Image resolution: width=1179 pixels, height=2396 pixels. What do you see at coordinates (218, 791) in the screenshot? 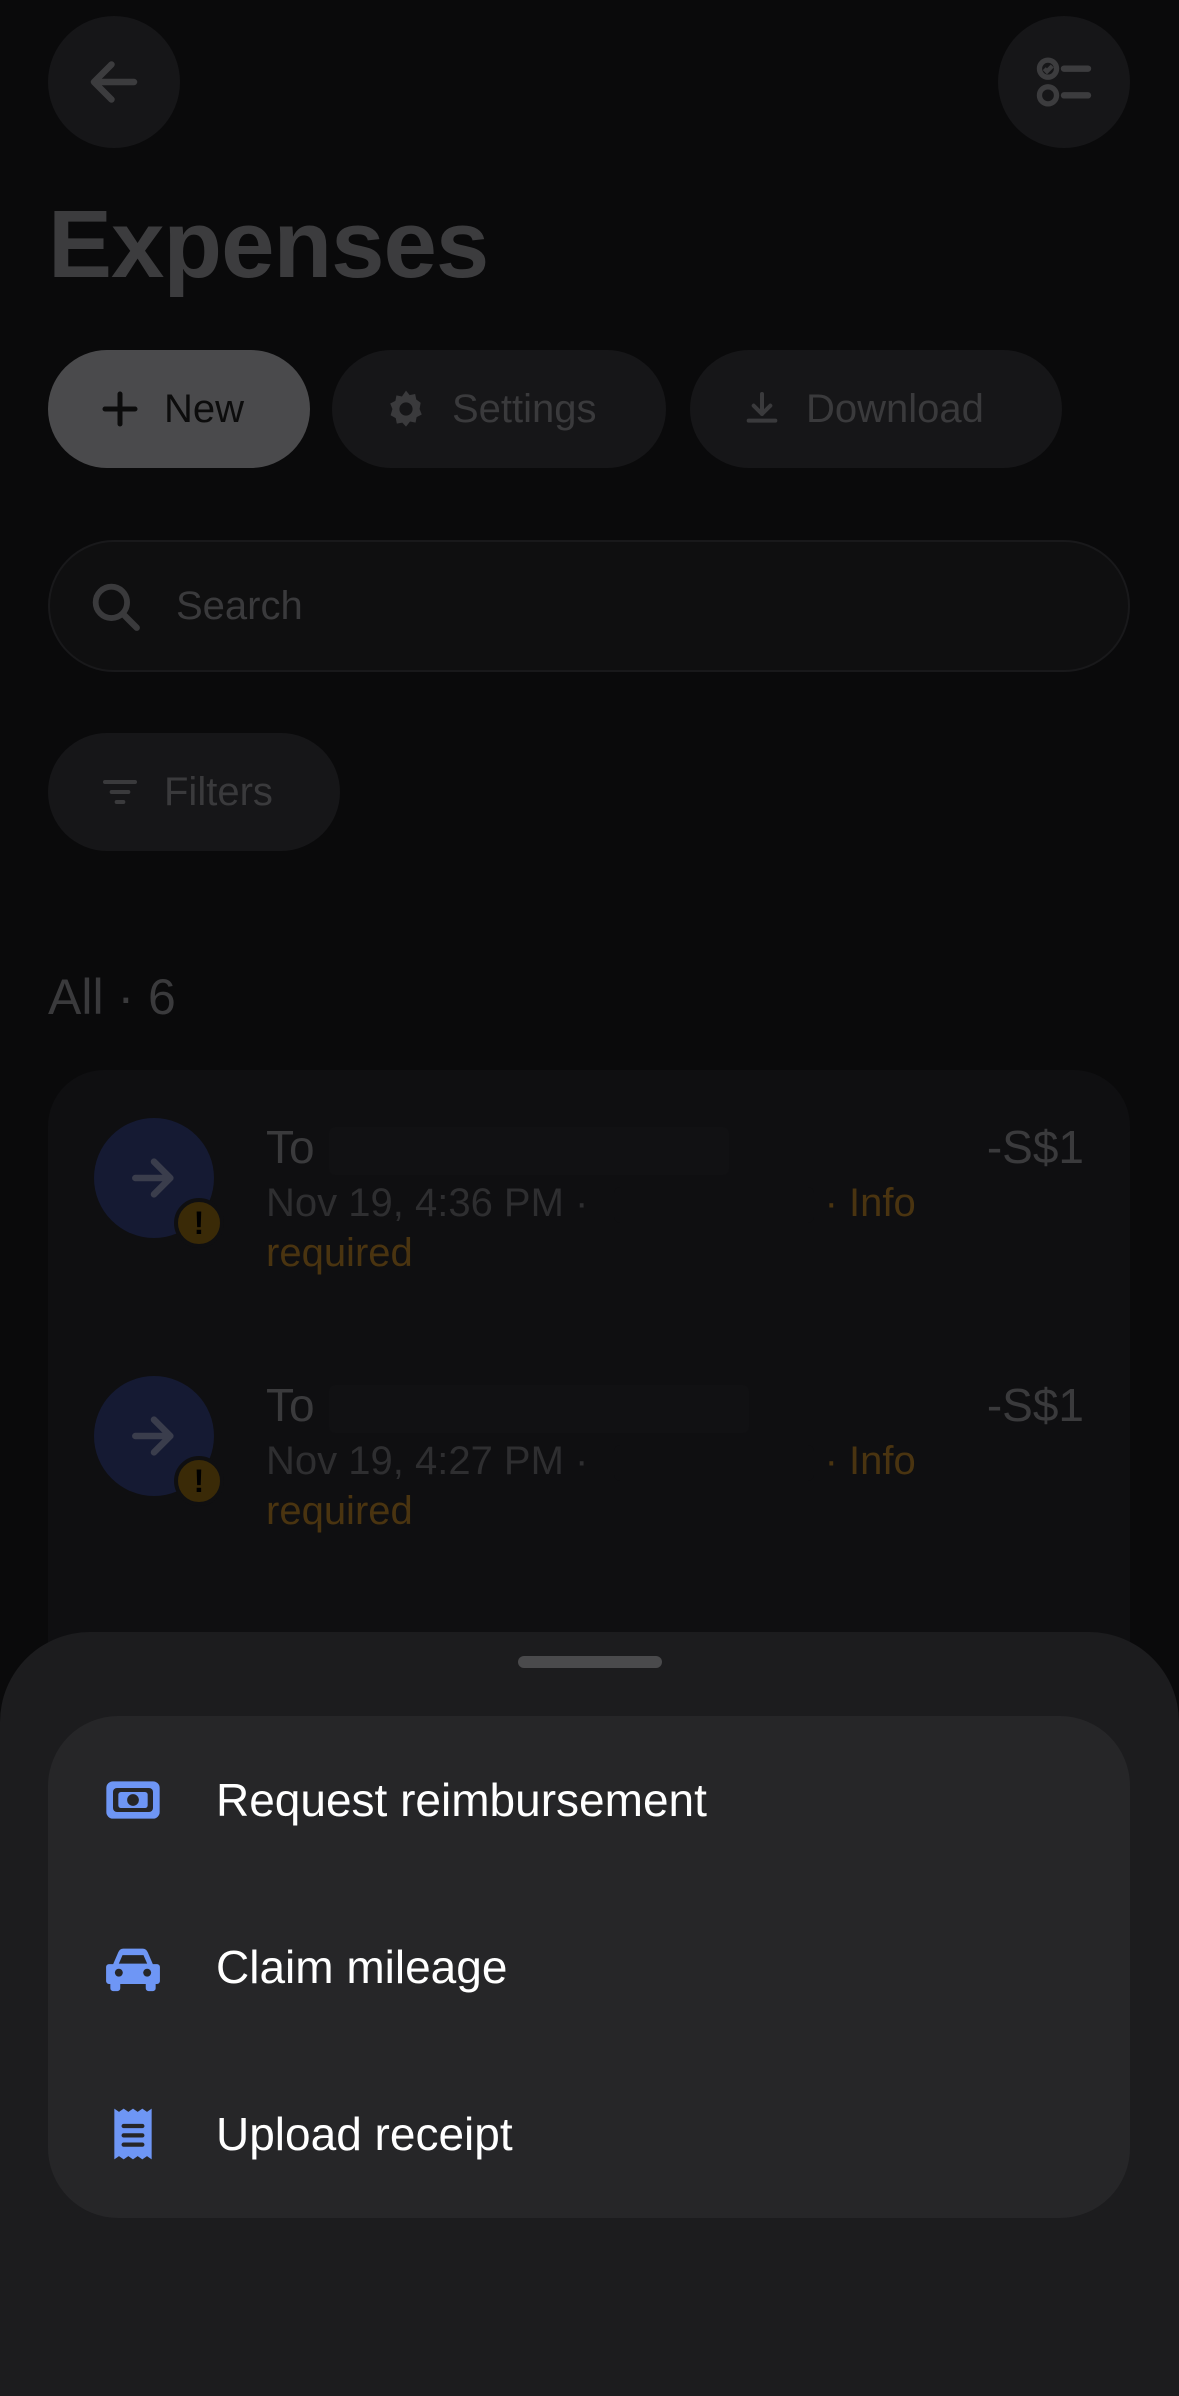
I see `filters-label: Filters` at bounding box center [218, 791].